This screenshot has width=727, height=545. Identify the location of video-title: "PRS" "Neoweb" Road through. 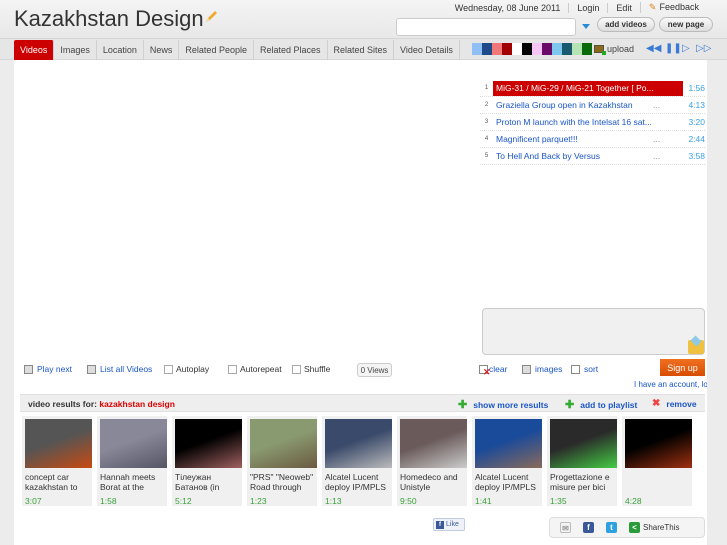
(282, 482).